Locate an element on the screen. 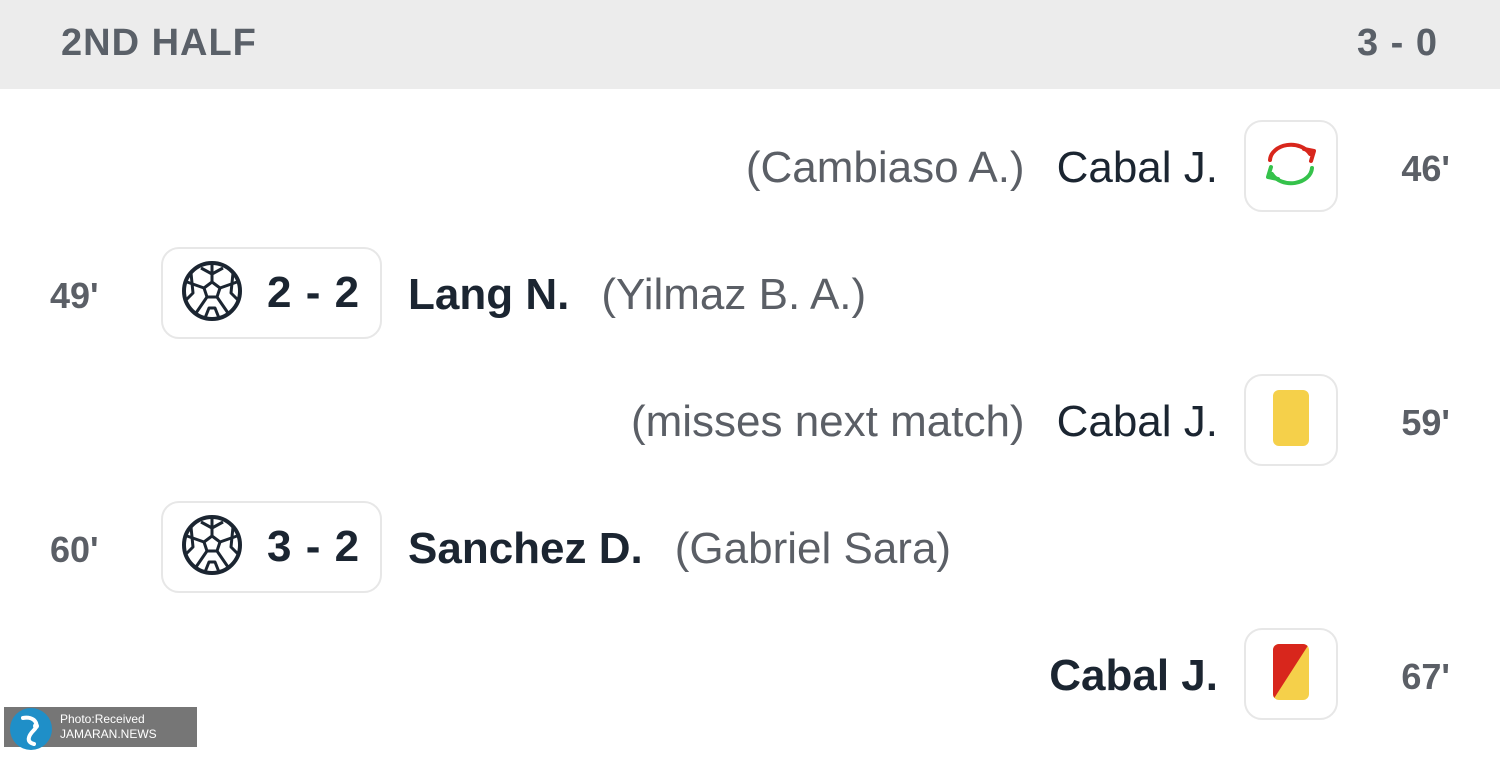 Image resolution: width=1500 pixels, height=757 pixels. substitution-icon is located at coordinates (1291, 166).